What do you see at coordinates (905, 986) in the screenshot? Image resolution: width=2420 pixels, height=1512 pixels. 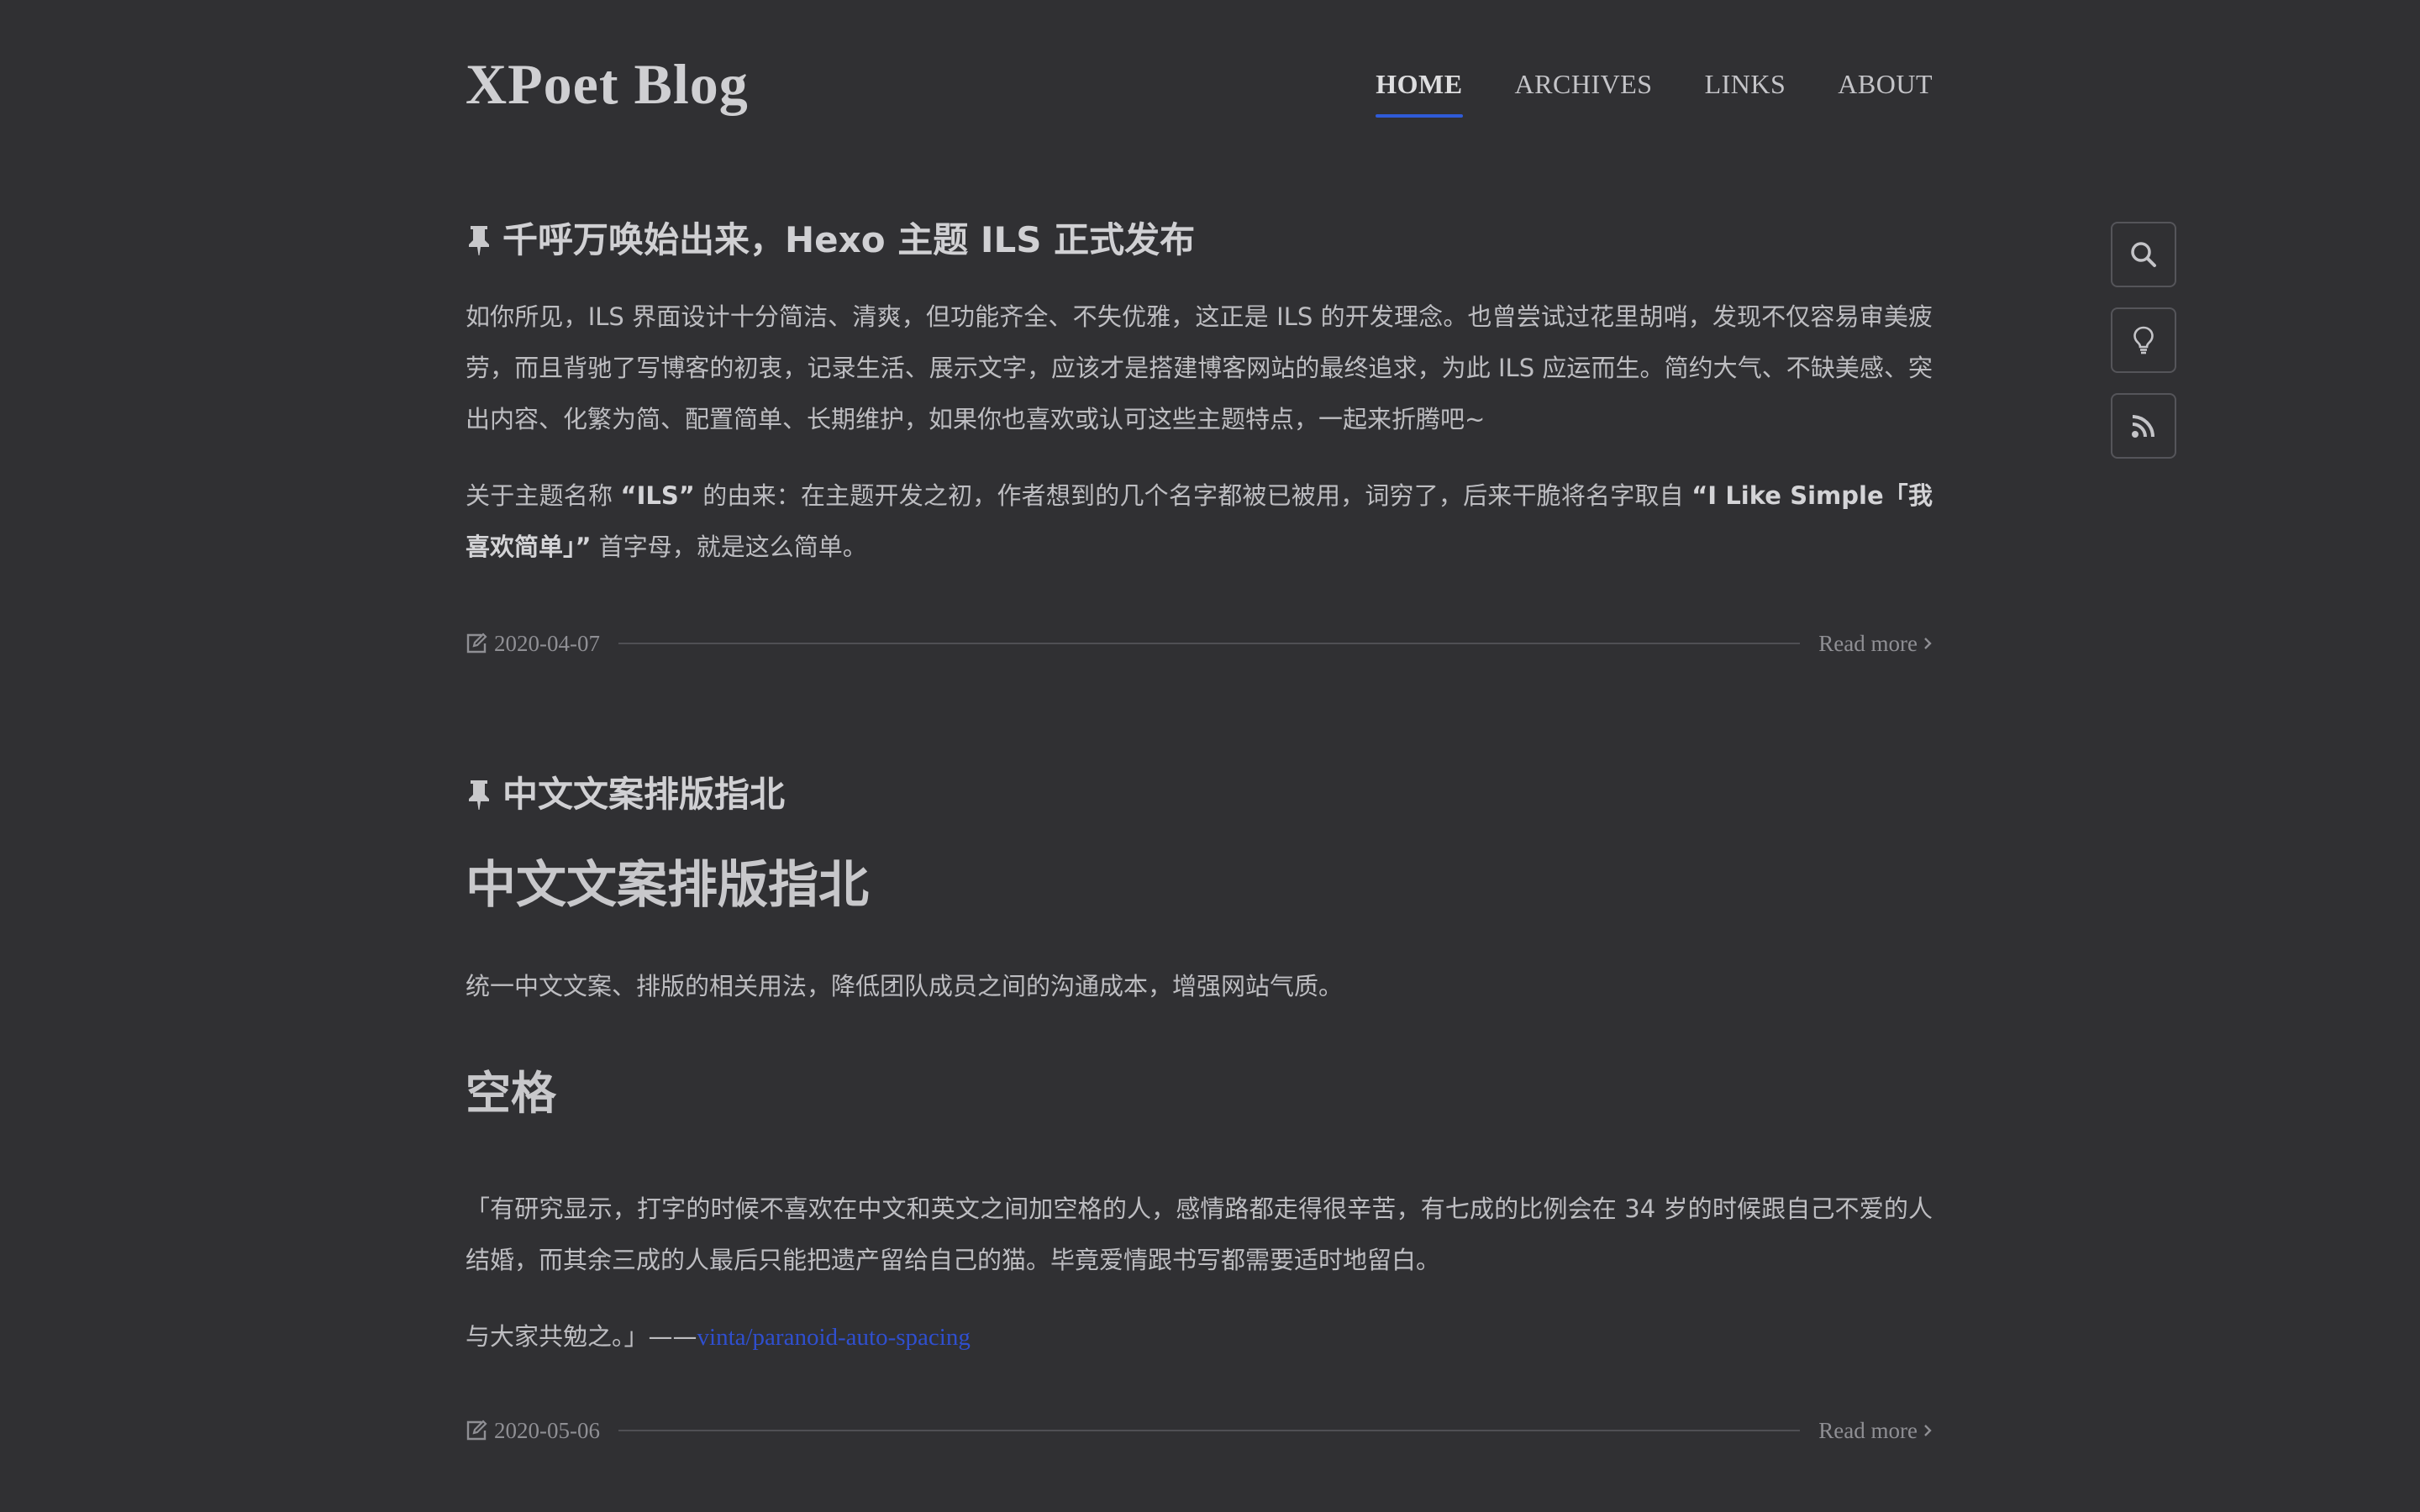 I see `post-excerpt: 统一中文文案、排版的相关用法，降低团队成员之间的沟通成本，增强网站气质。` at bounding box center [905, 986].